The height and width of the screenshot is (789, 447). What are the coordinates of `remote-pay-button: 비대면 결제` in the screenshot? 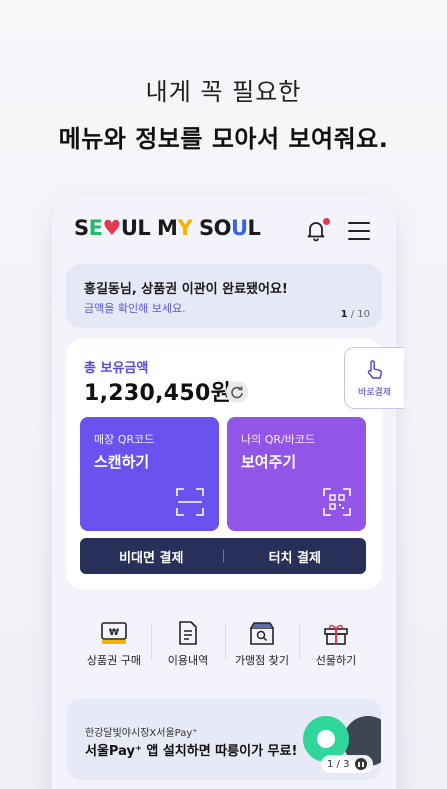 It's located at (151, 556).